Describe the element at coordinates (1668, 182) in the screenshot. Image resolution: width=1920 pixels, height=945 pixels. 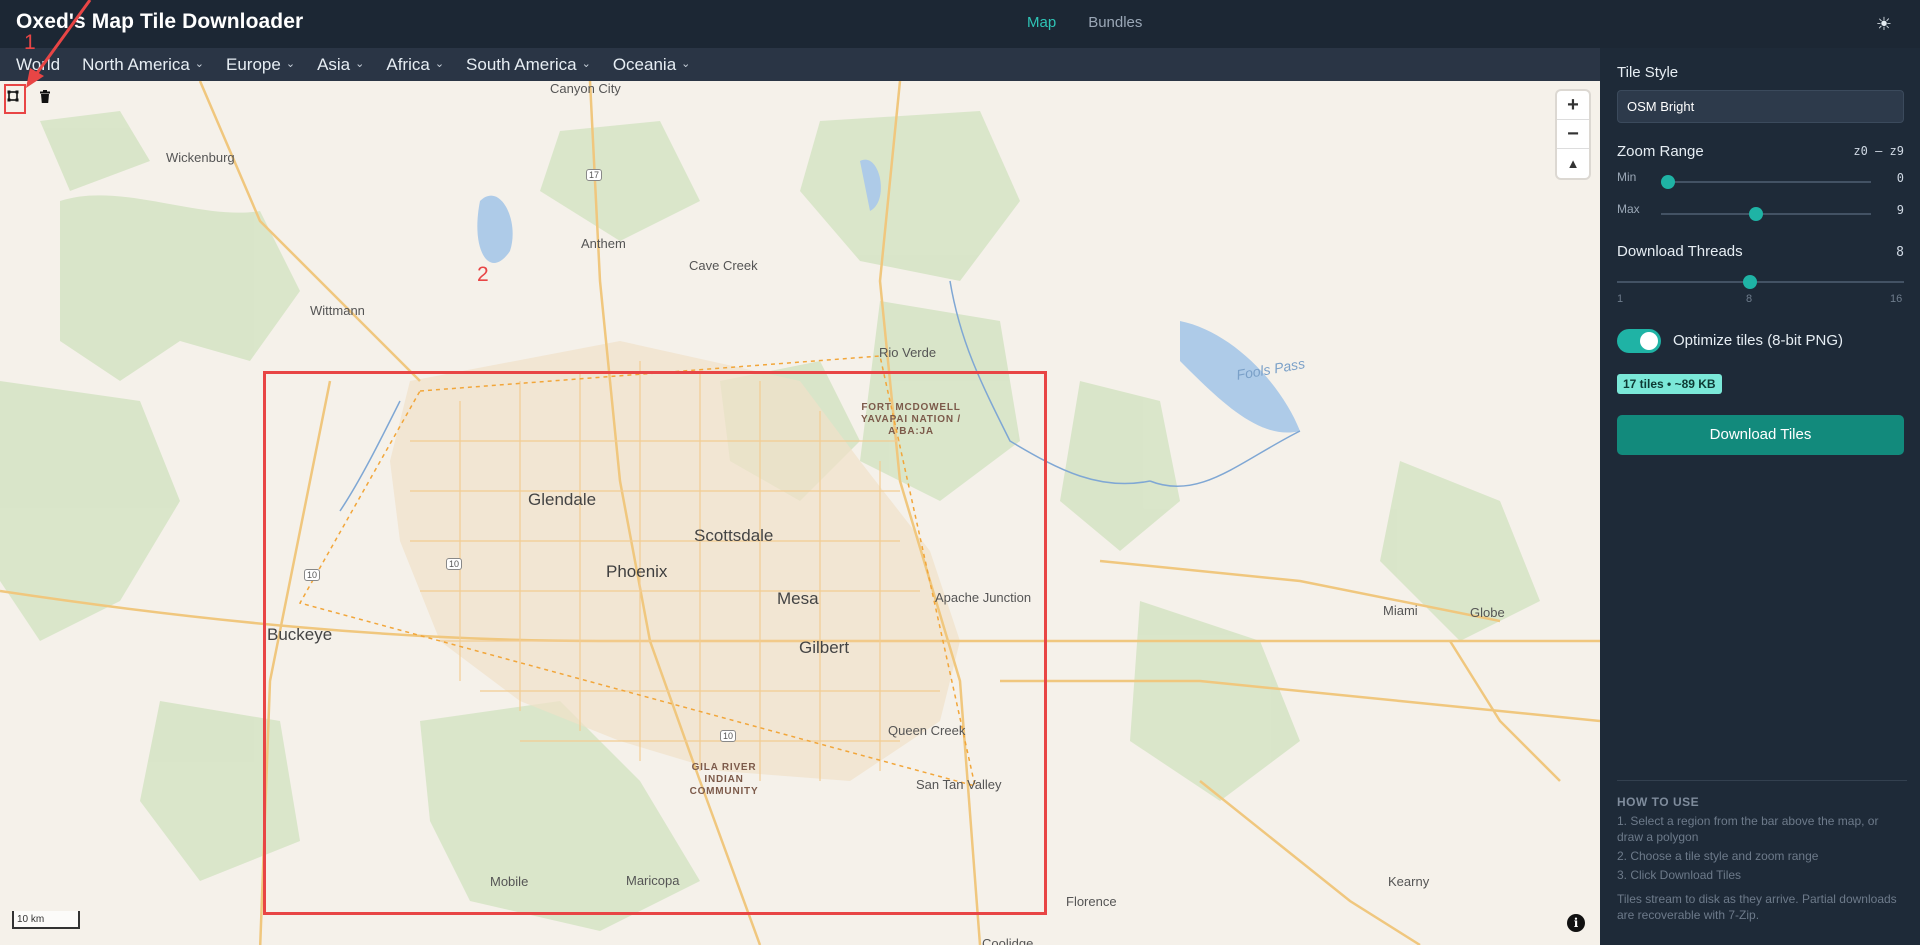
I see `zoom-min-thumb` at that location.